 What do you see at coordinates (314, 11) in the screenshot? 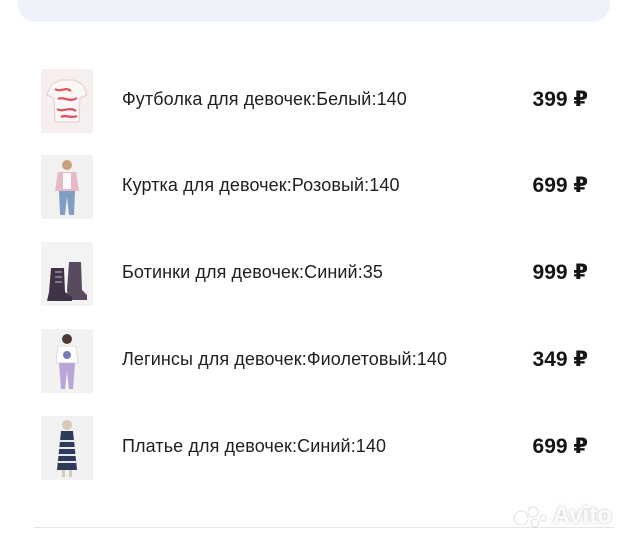
I see `top-card` at bounding box center [314, 11].